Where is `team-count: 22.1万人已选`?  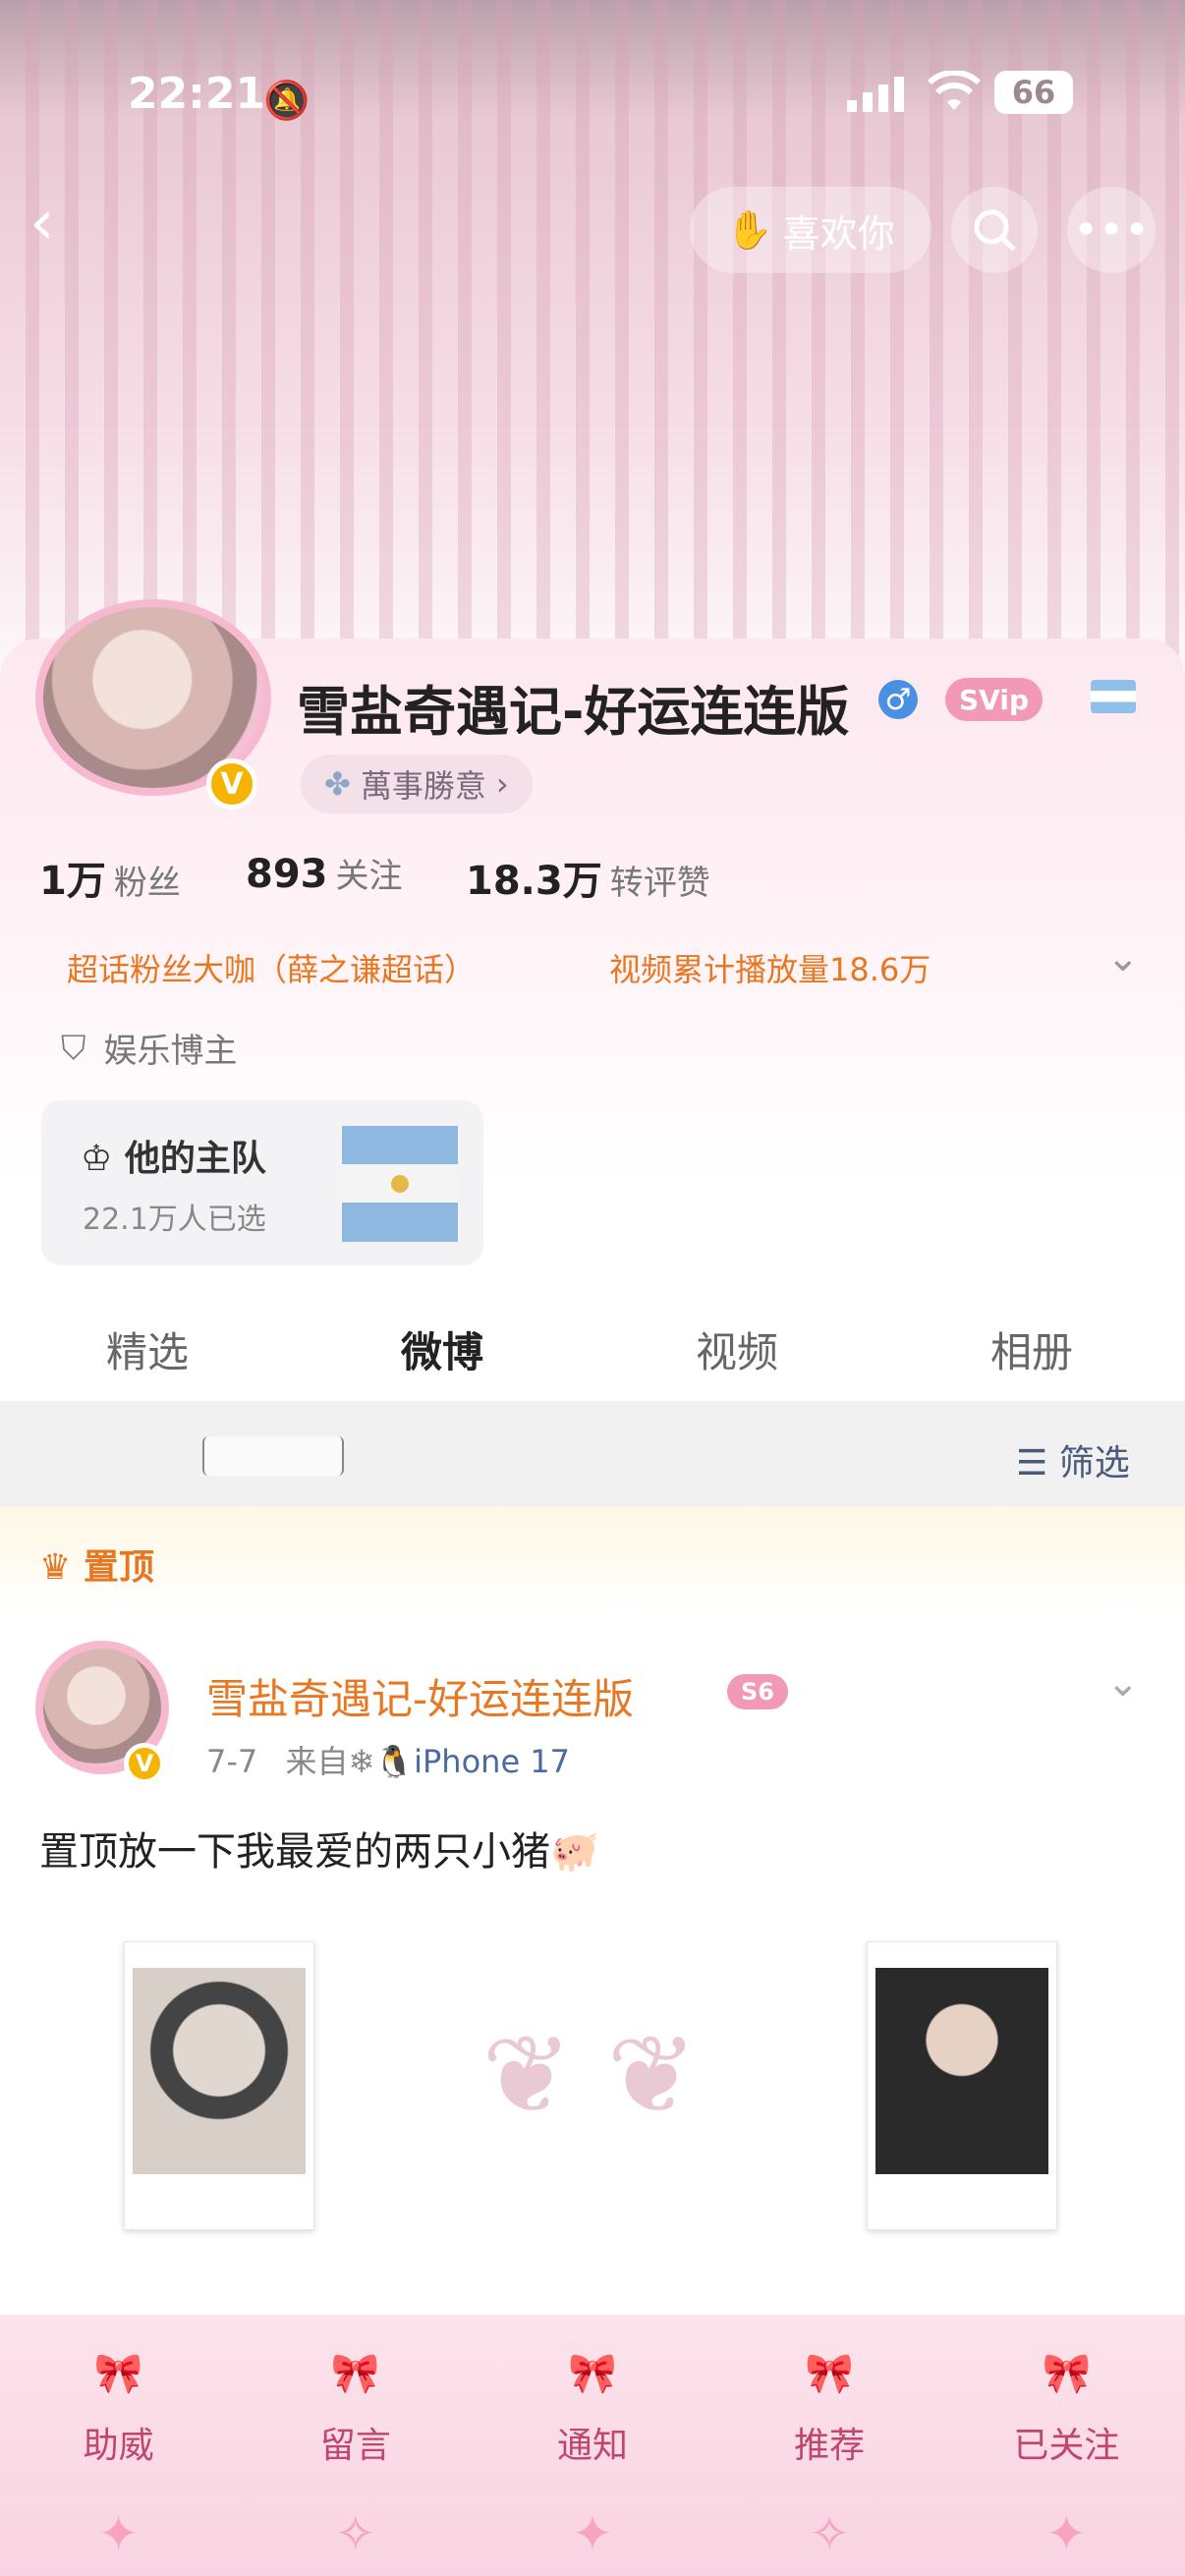
team-count: 22.1万人已选 is located at coordinates (175, 1220).